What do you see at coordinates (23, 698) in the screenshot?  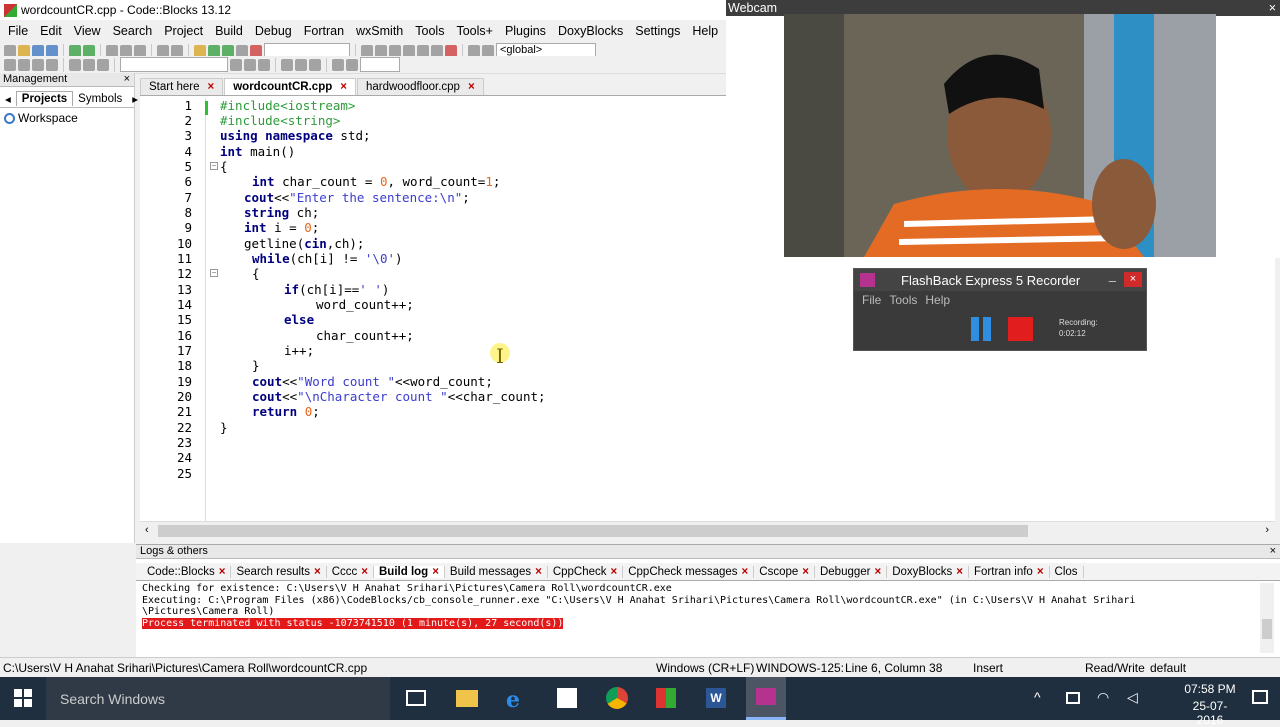 I see `windows-start-icon` at bounding box center [23, 698].